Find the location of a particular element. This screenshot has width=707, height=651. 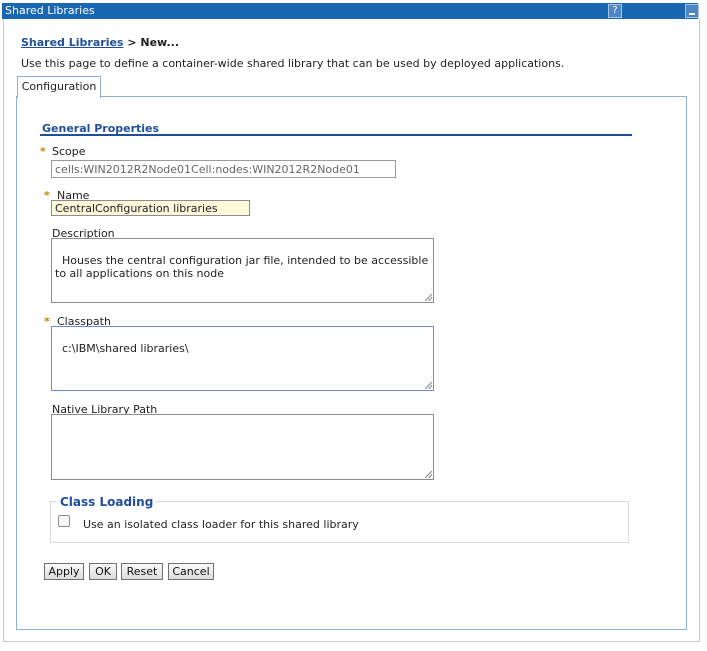

minimize-icon is located at coordinates (692, 11).